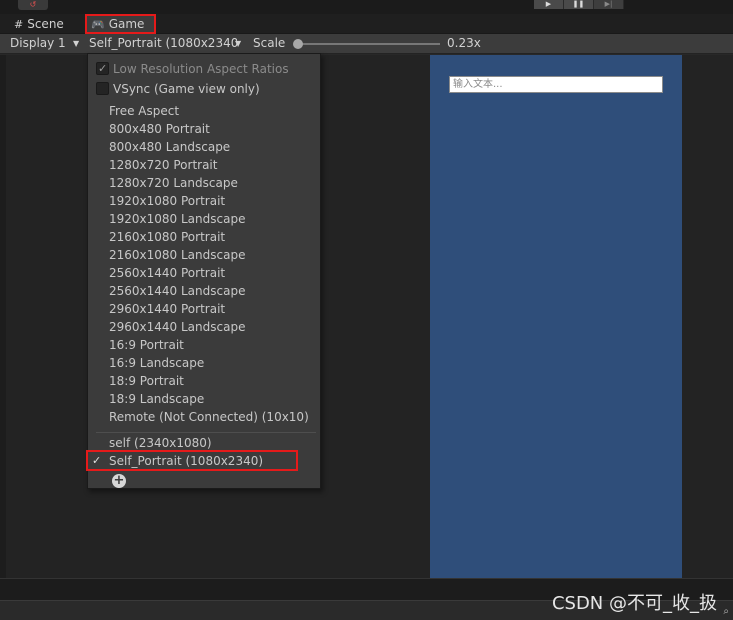 The height and width of the screenshot is (620, 733). Describe the element at coordinates (177, 255) in the screenshot. I see `menu-item-label: 2160x1080 Landscape` at that location.